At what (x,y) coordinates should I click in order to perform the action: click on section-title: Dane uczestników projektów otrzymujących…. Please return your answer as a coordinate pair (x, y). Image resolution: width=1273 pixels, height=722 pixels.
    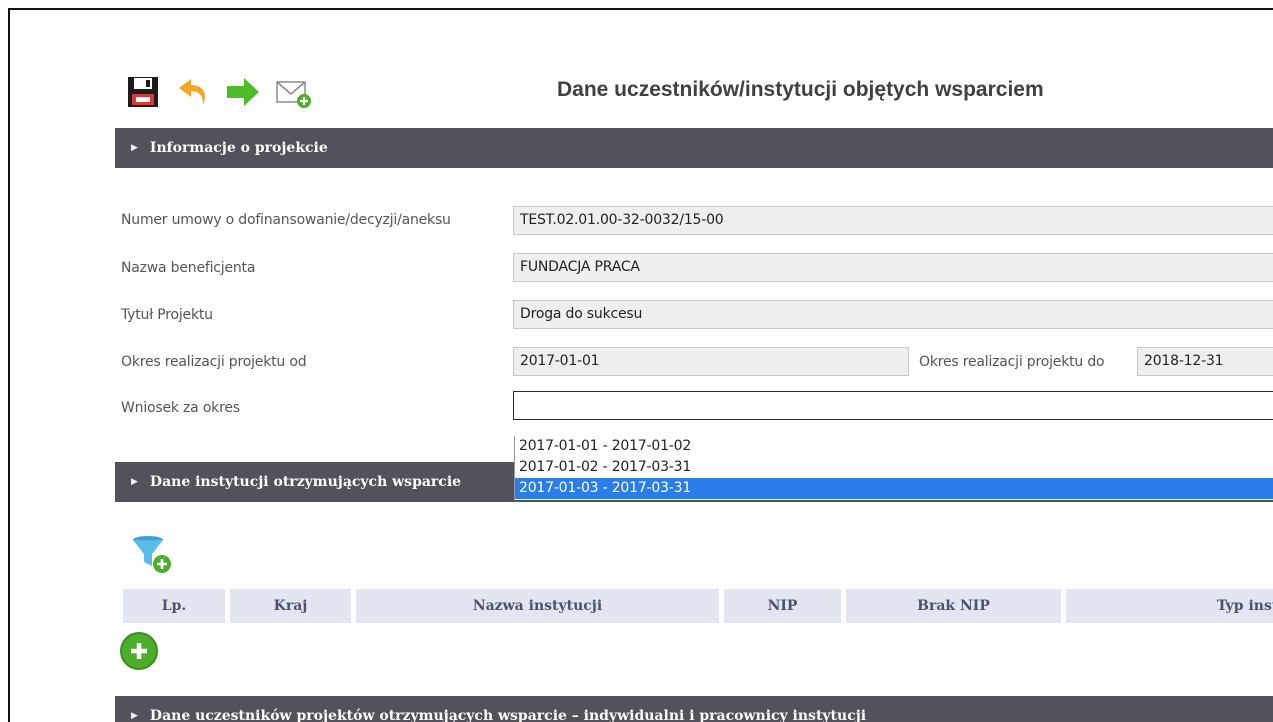
    Looking at the image, I should click on (508, 715).